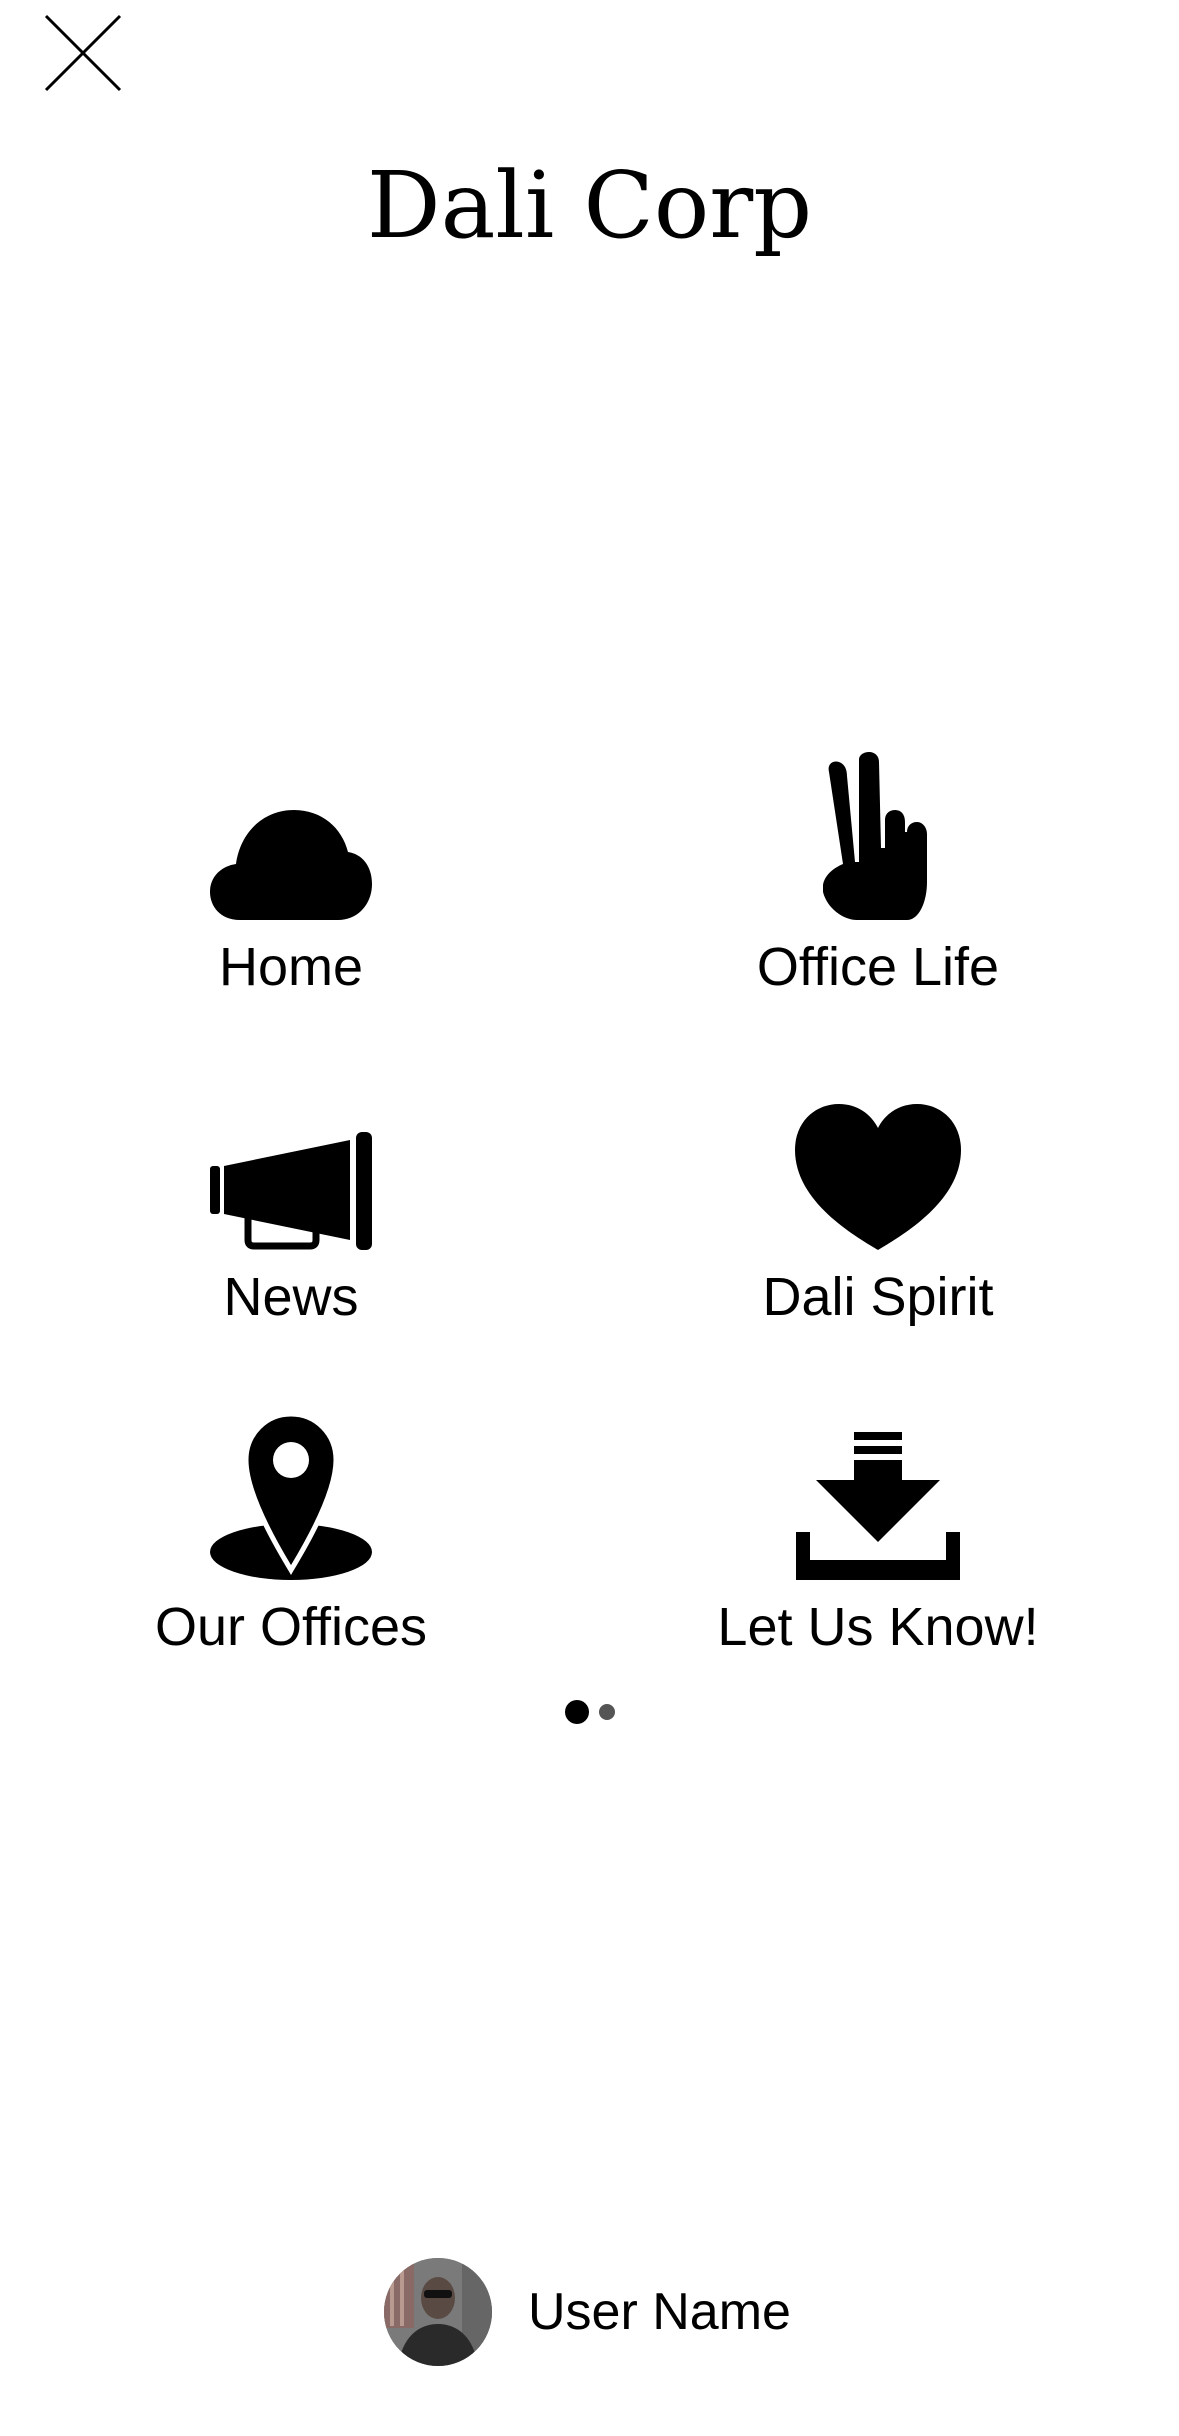  I want to click on megaphone-icon, so click(291, 1191).